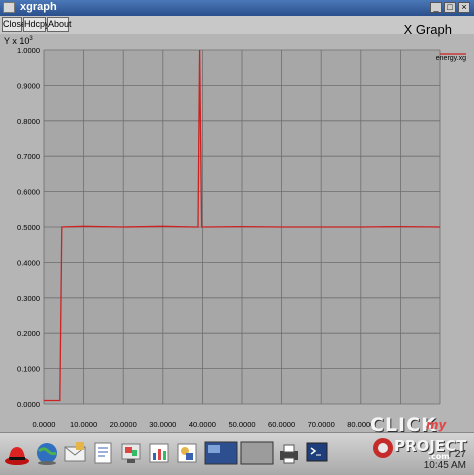  Describe the element at coordinates (202, 424) in the screenshot. I see `x-tick-label: 40.0000` at that location.